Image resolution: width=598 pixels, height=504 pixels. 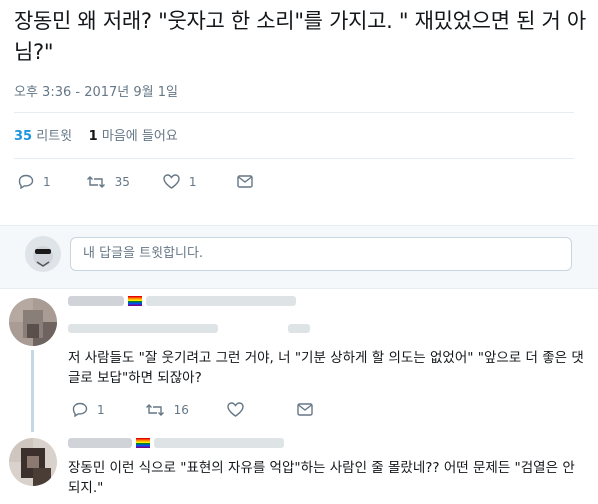 What do you see at coordinates (139, 136) in the screenshot?
I see `like-stat-label: 마음에 들어요` at bounding box center [139, 136].